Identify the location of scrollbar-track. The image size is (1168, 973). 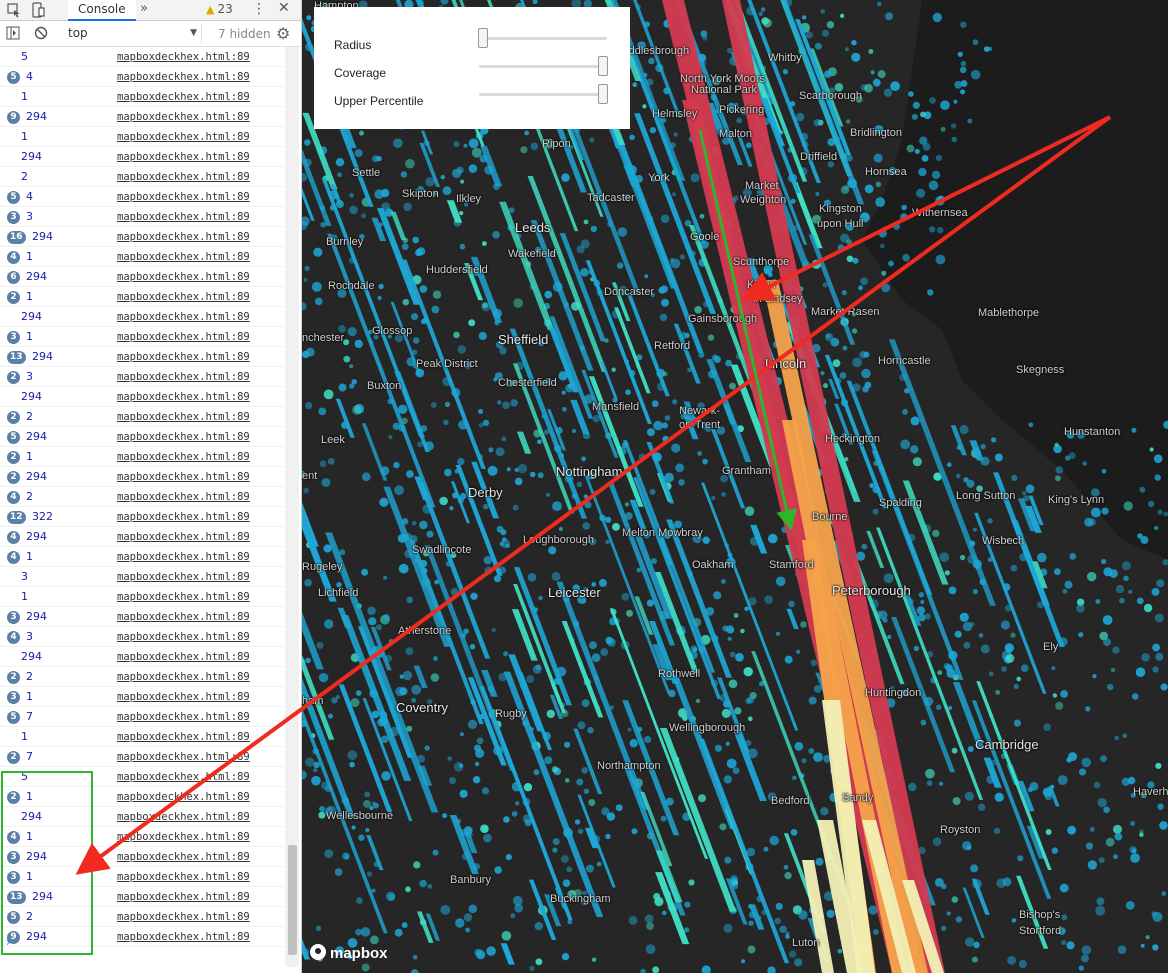
(292, 507).